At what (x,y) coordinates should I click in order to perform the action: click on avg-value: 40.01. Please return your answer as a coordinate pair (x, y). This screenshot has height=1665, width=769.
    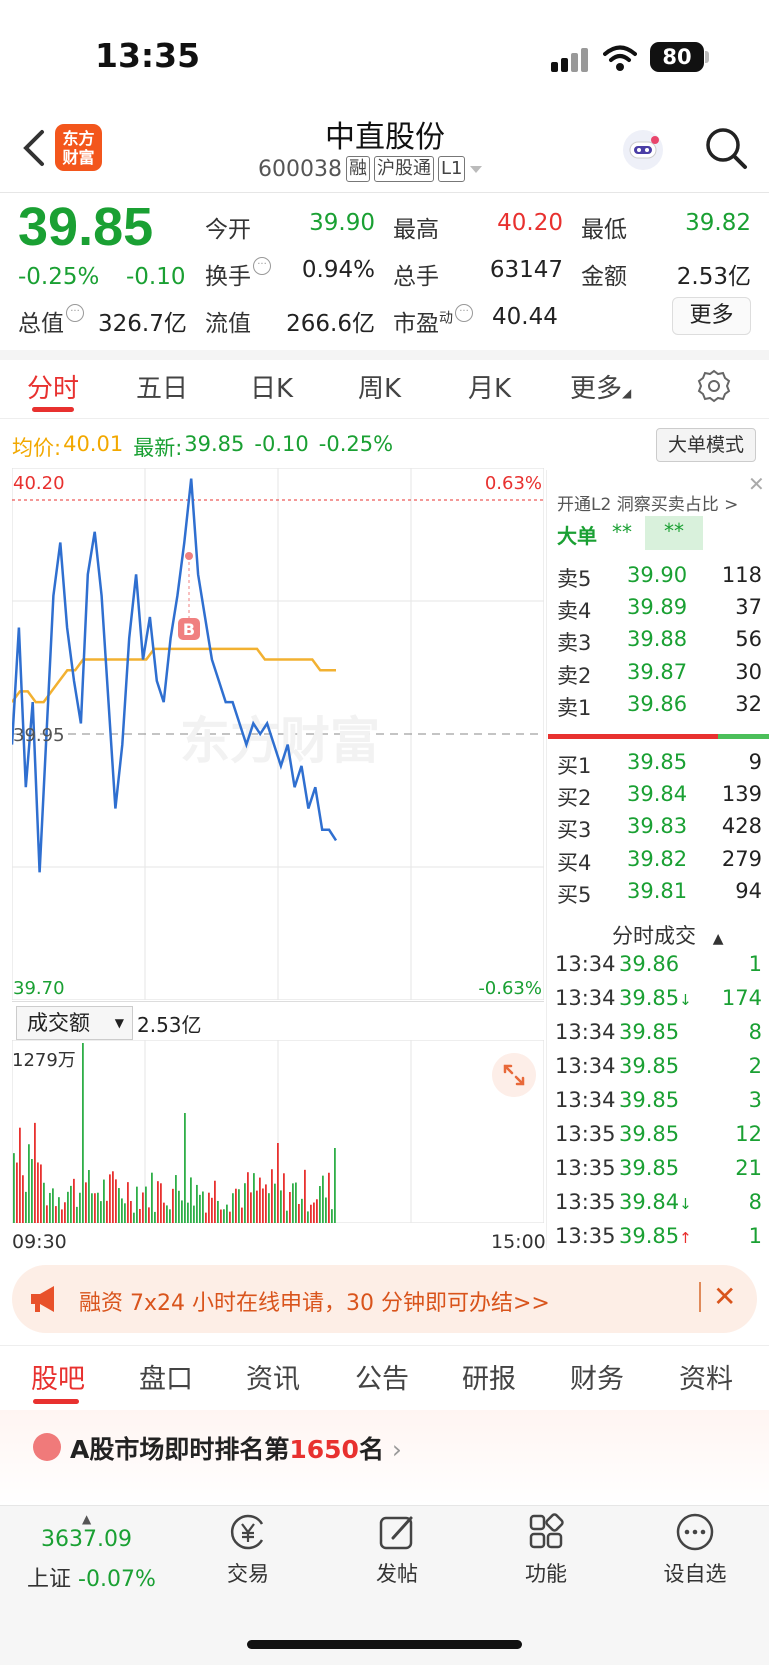
    Looking at the image, I should click on (93, 444).